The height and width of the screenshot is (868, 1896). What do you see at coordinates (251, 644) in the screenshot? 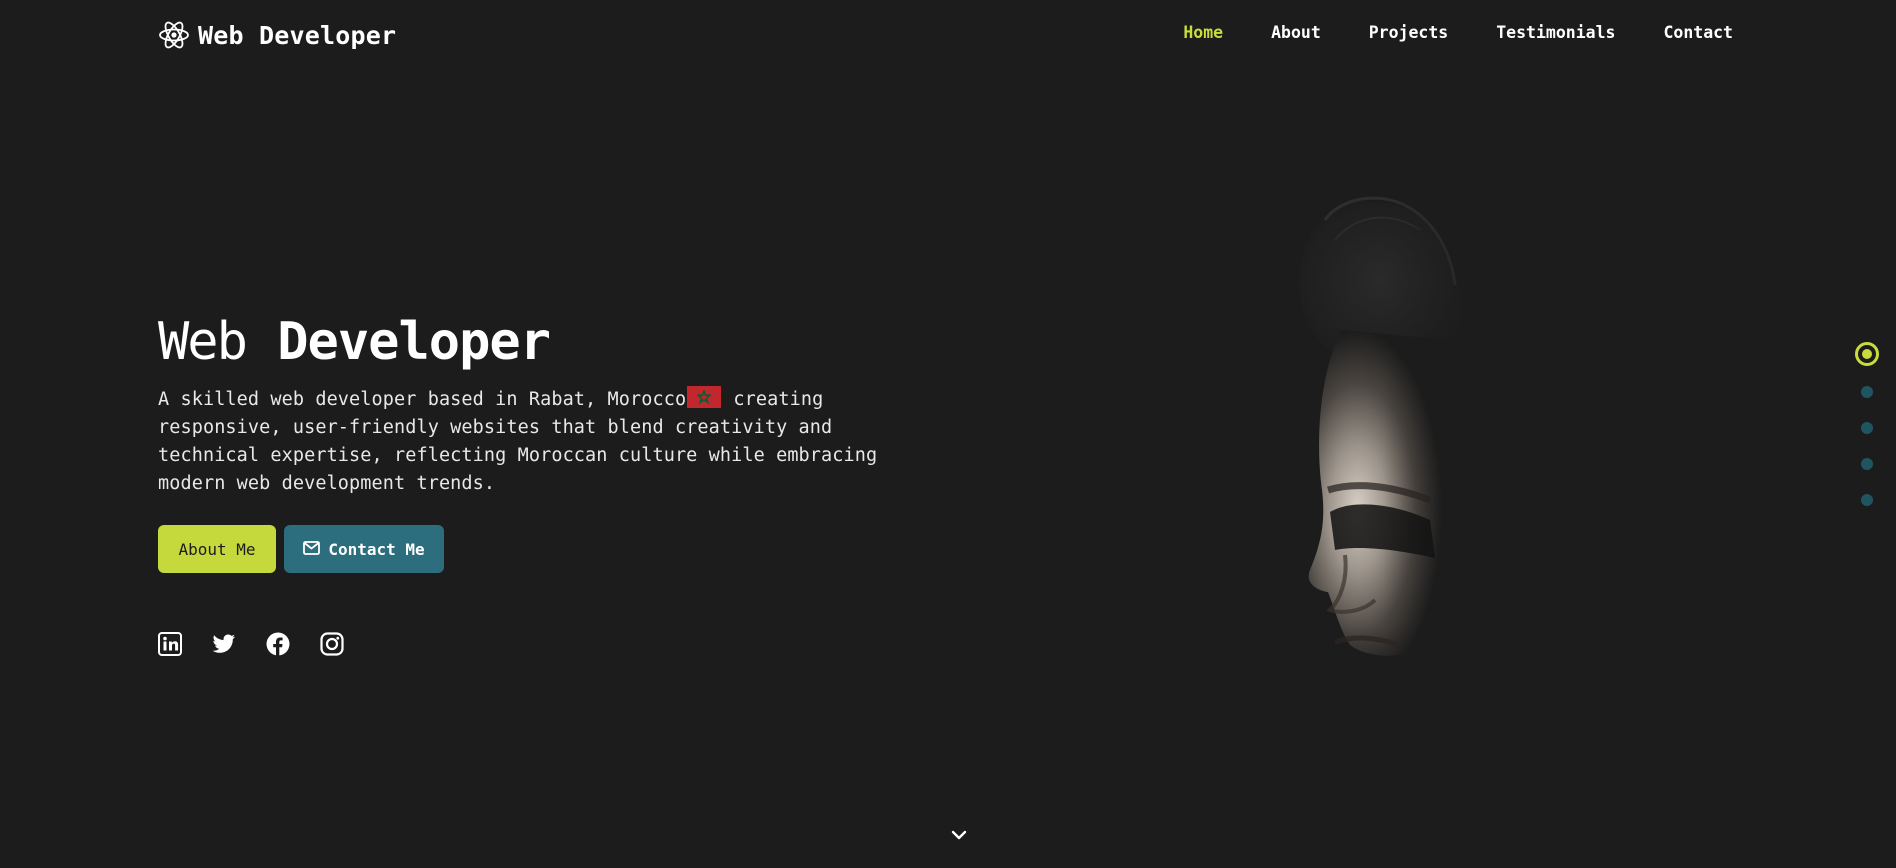
I see `social-links` at bounding box center [251, 644].